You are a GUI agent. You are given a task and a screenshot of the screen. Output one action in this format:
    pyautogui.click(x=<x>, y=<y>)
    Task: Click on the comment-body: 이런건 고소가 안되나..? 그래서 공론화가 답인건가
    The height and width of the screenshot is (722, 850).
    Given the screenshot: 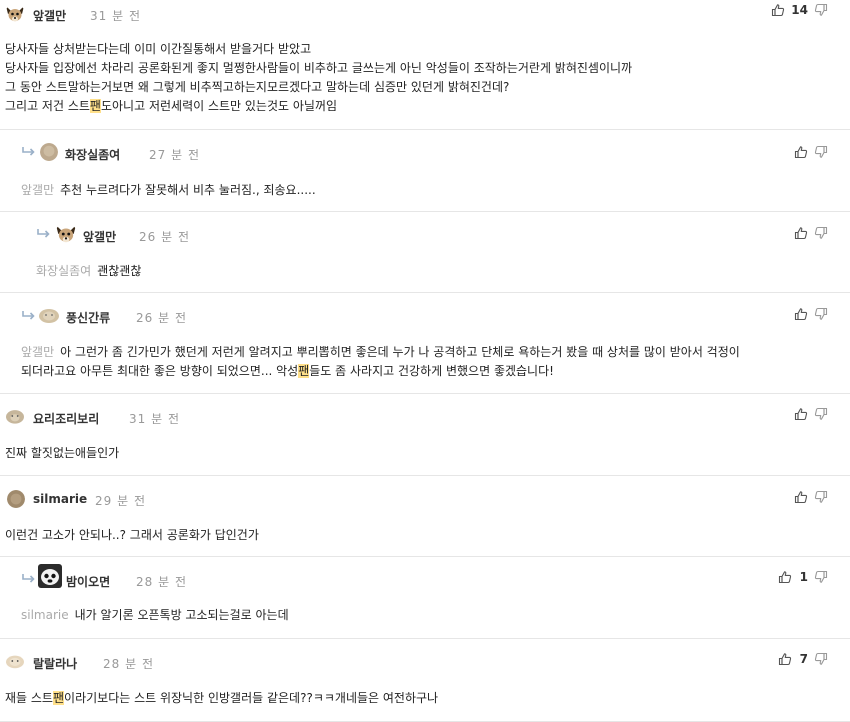 What is the action you would take?
    pyautogui.click(x=132, y=535)
    